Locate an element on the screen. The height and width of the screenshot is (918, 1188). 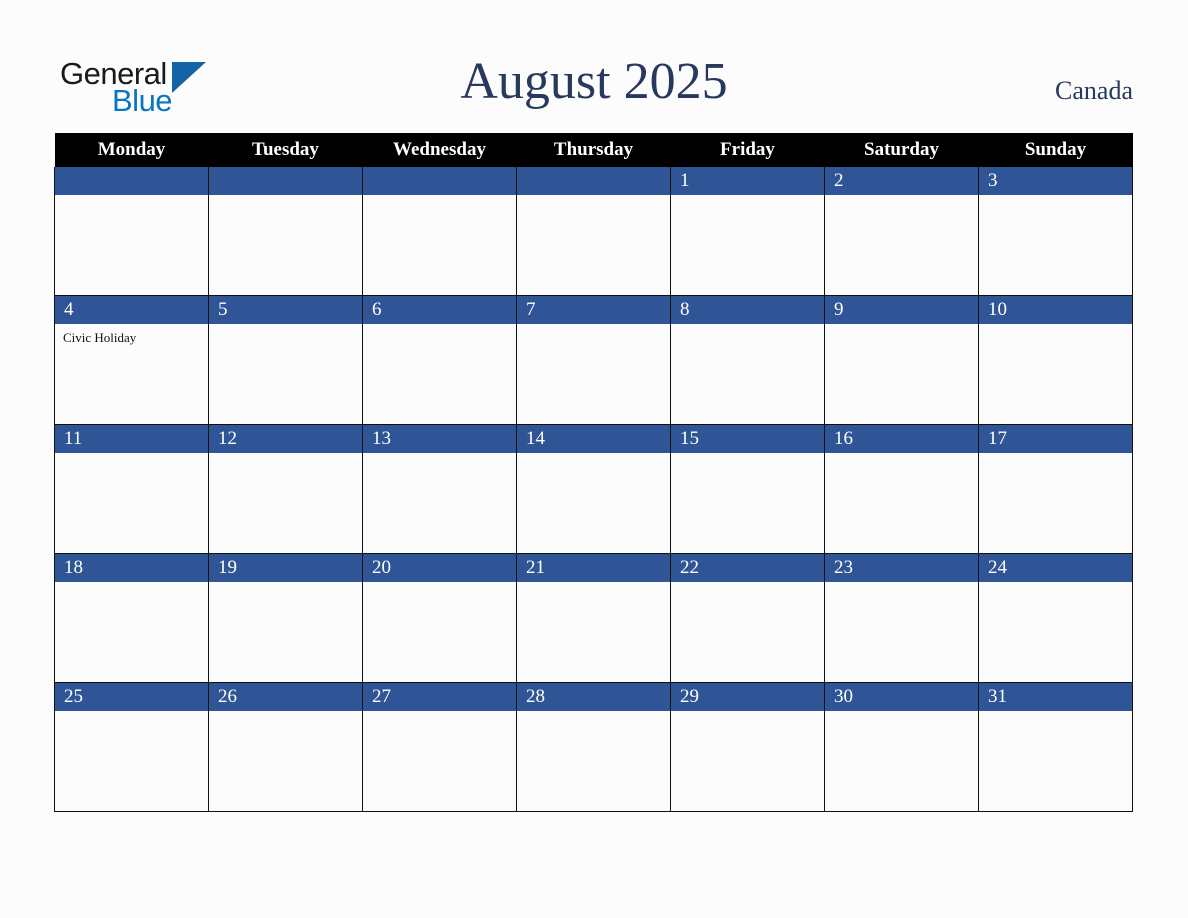
day-cell-content: 11 is located at coordinates (131, 489).